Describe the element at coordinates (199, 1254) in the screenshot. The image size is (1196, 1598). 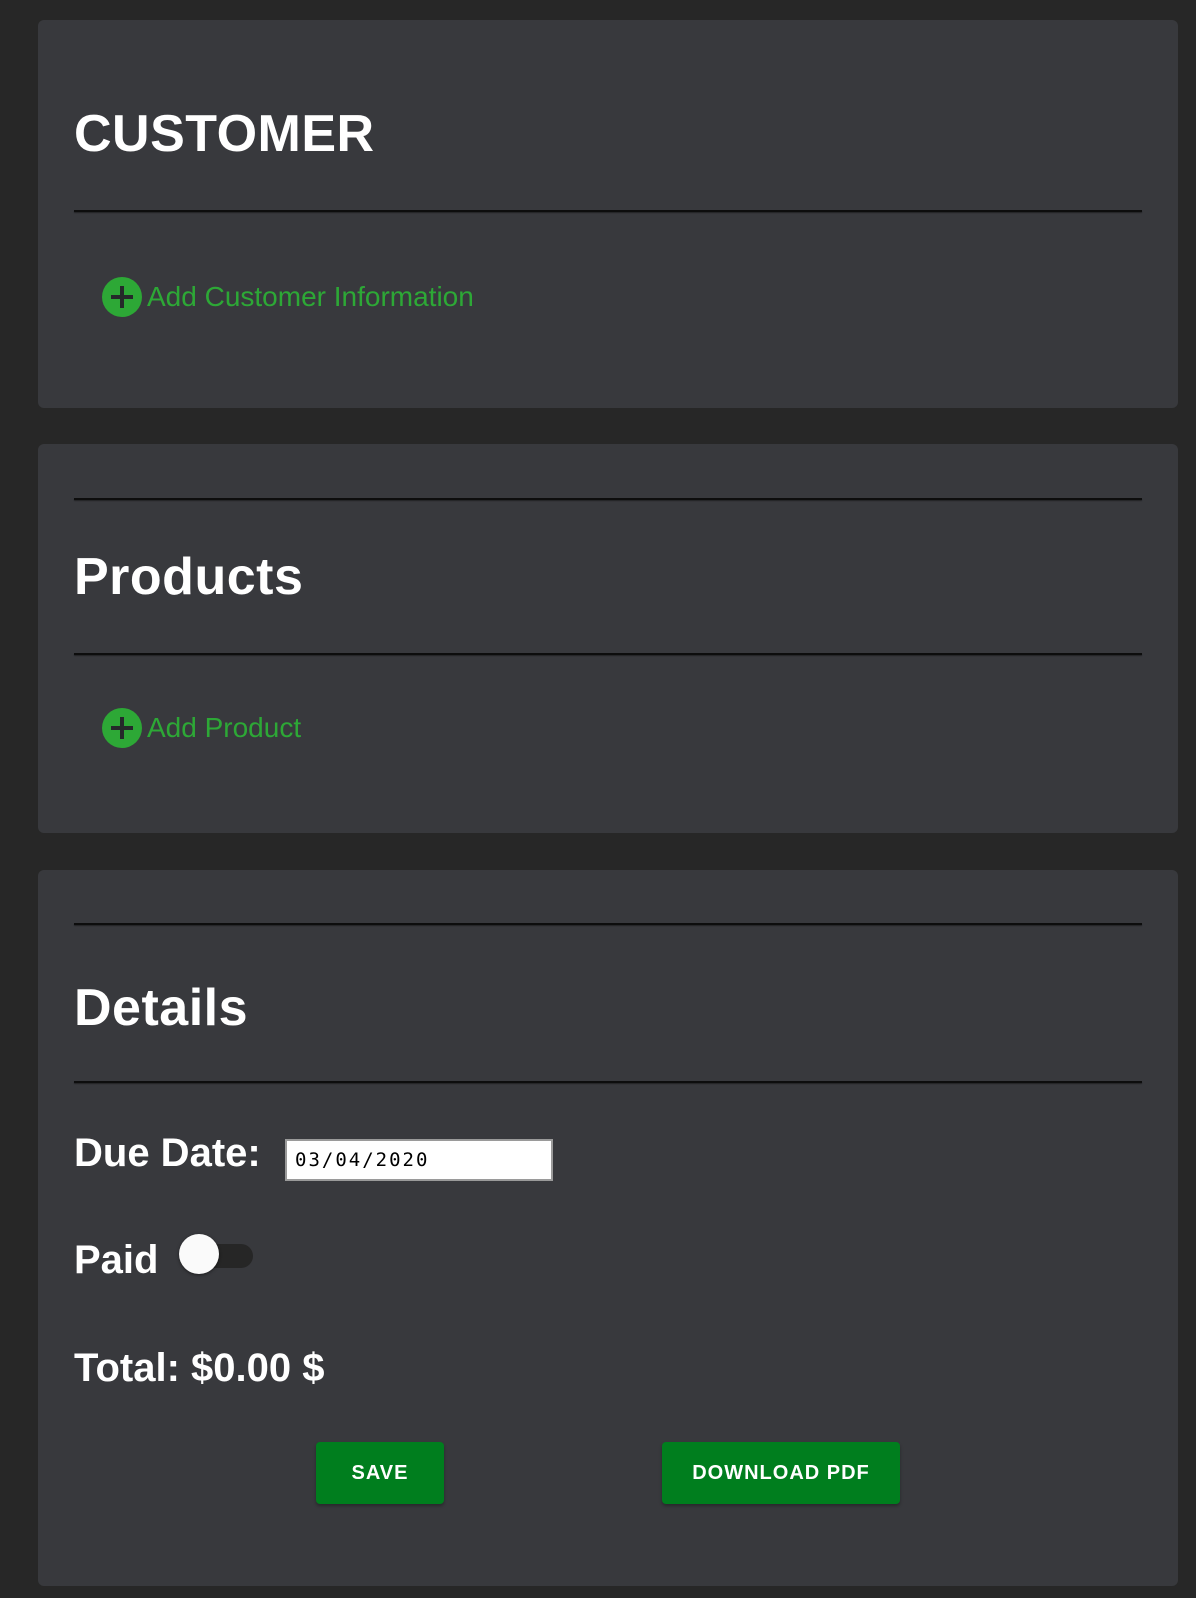
I see `paid-toggle-knob` at that location.